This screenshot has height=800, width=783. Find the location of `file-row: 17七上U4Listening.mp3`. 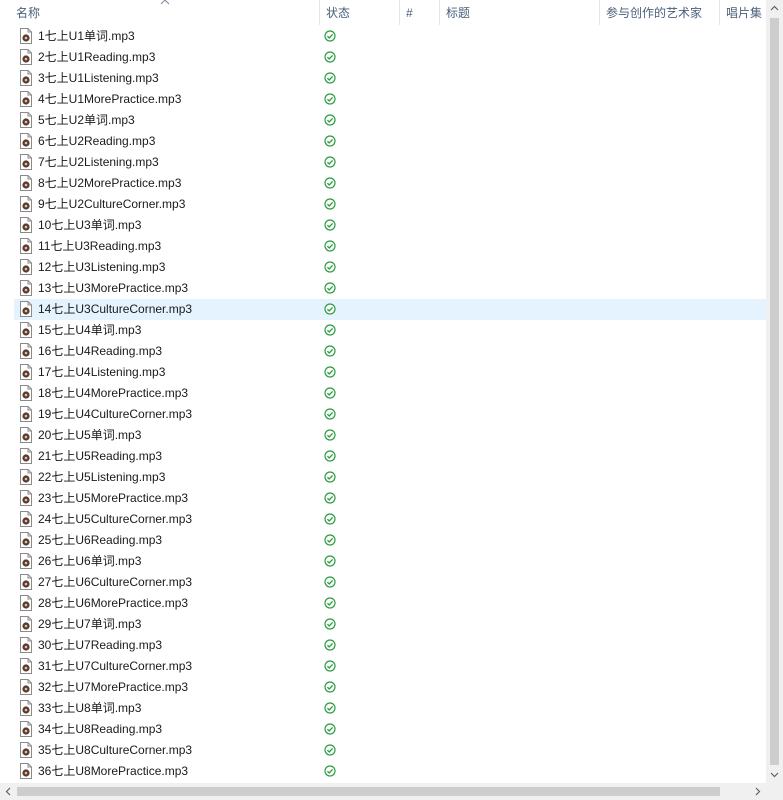

file-row: 17七上U4Listening.mp3 is located at coordinates (390, 372).